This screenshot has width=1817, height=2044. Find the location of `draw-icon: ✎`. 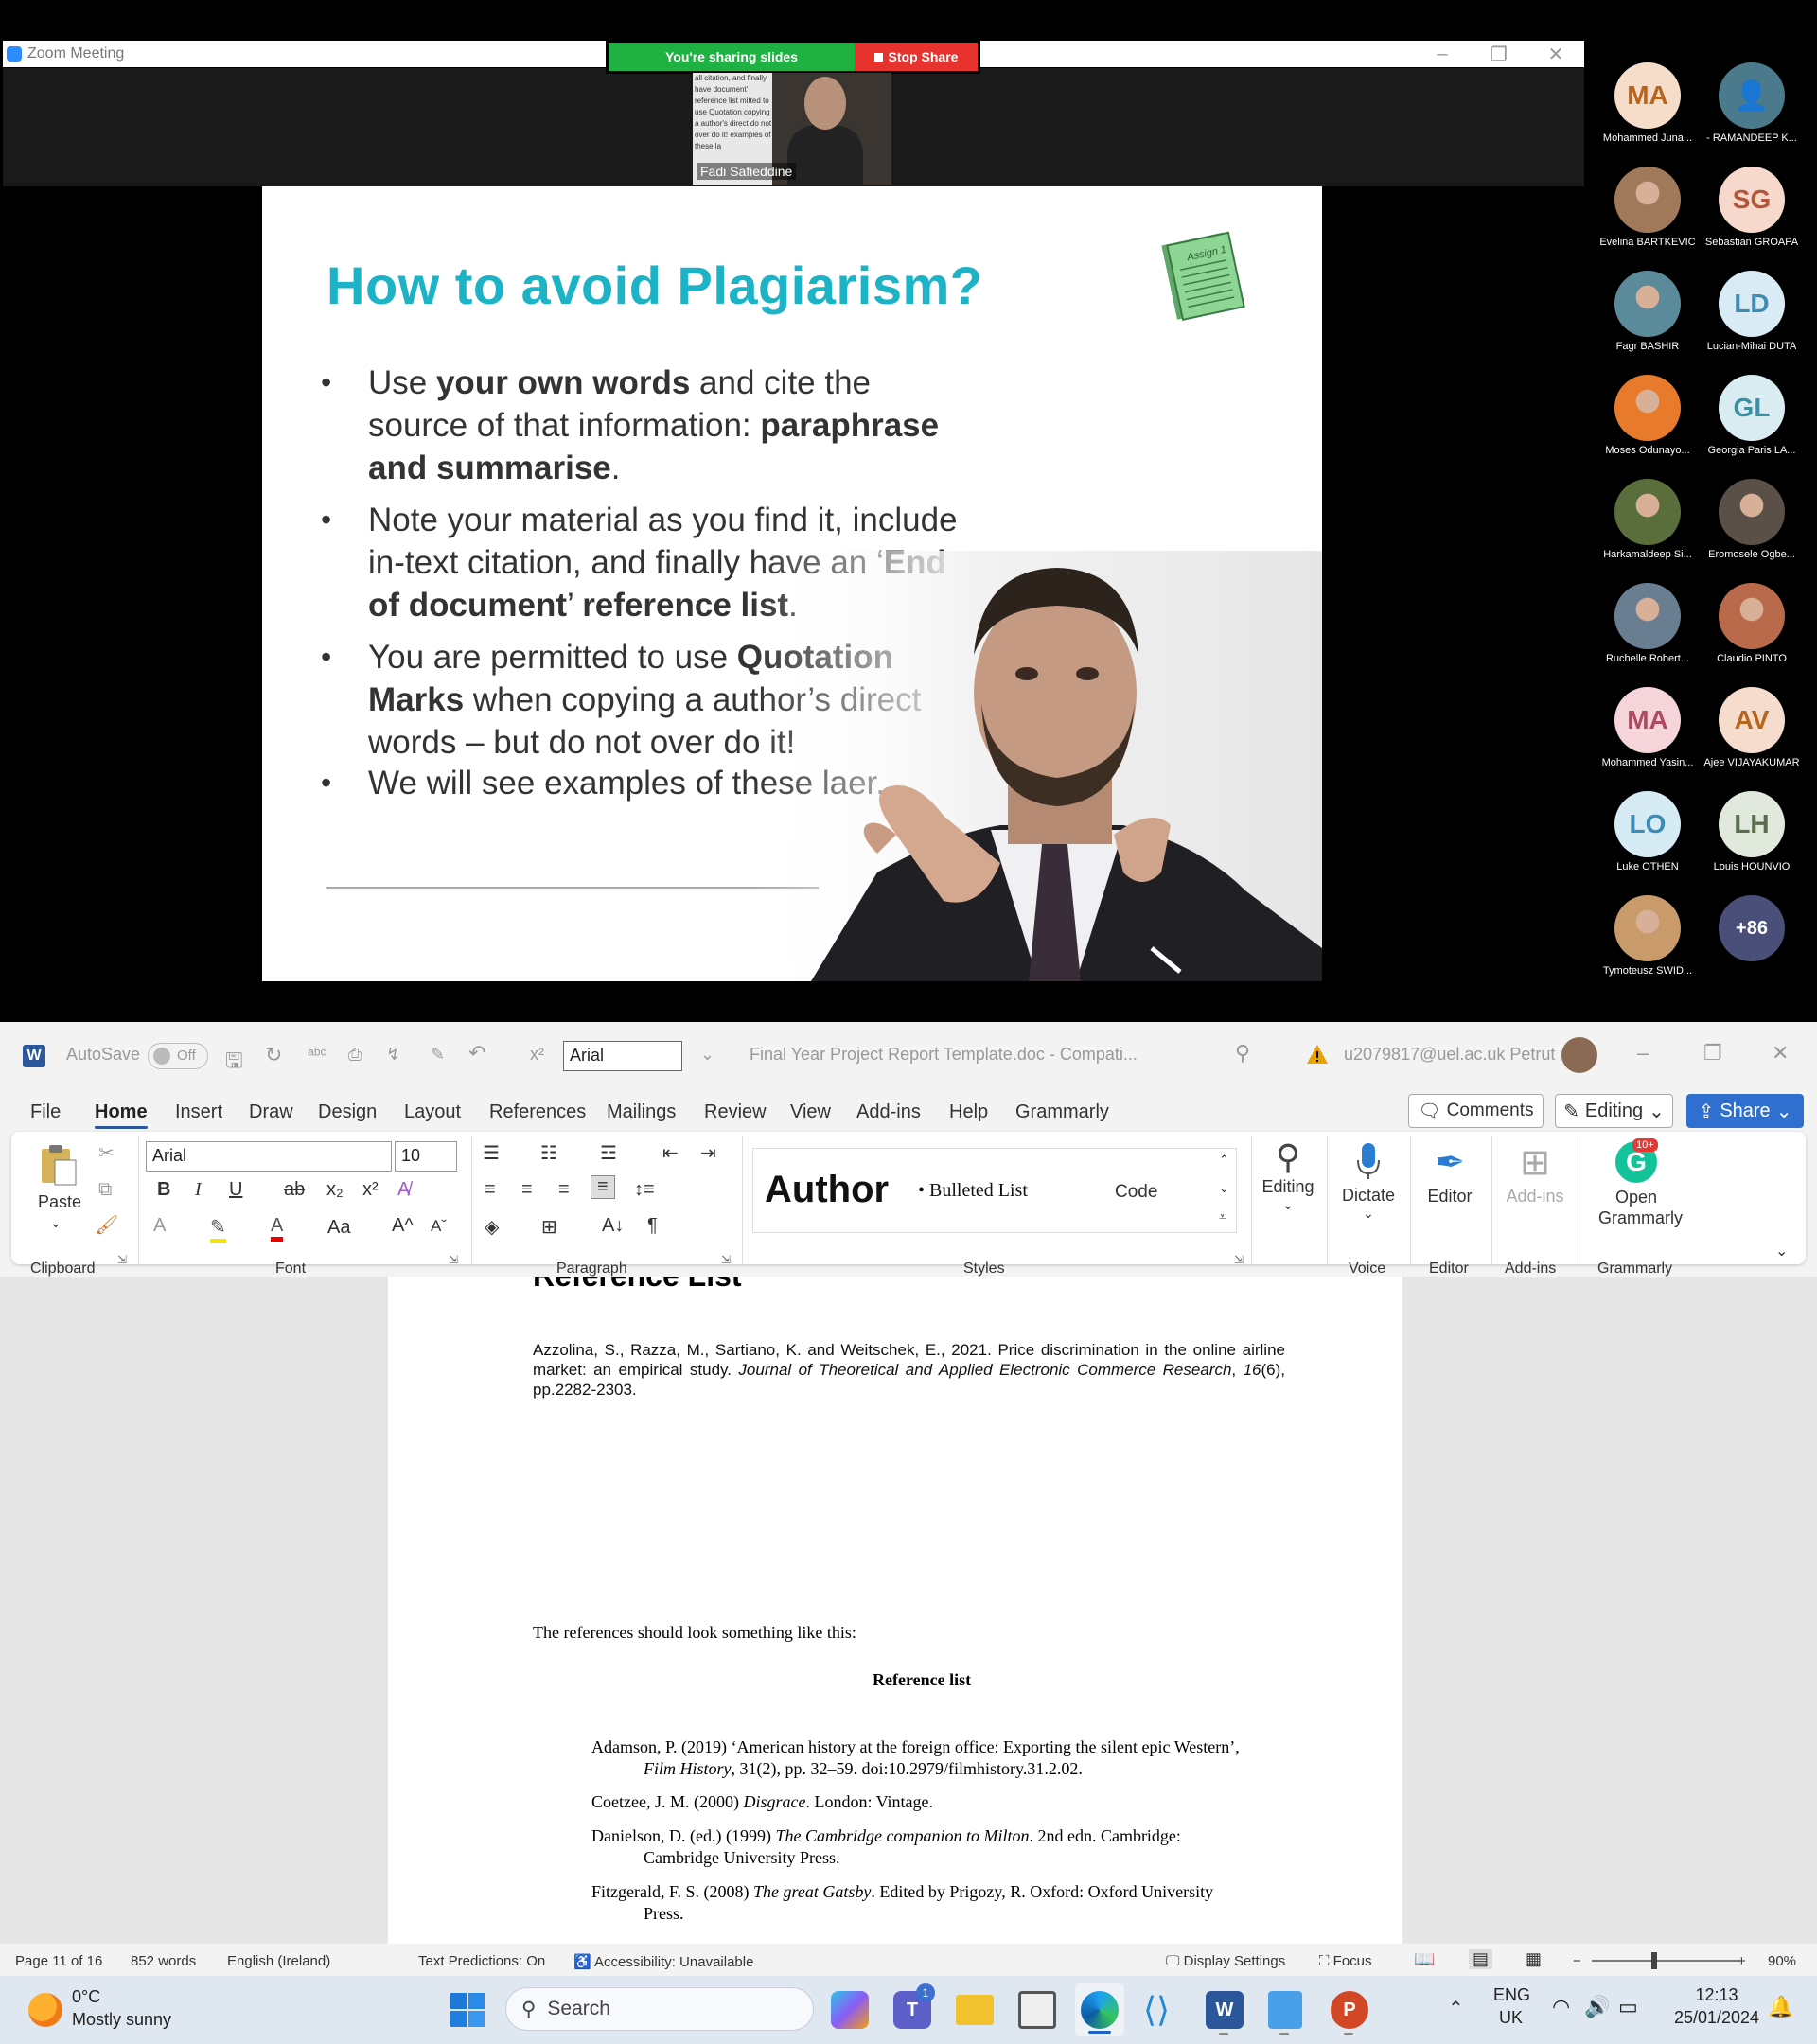

draw-icon: ✎ is located at coordinates (438, 1055).